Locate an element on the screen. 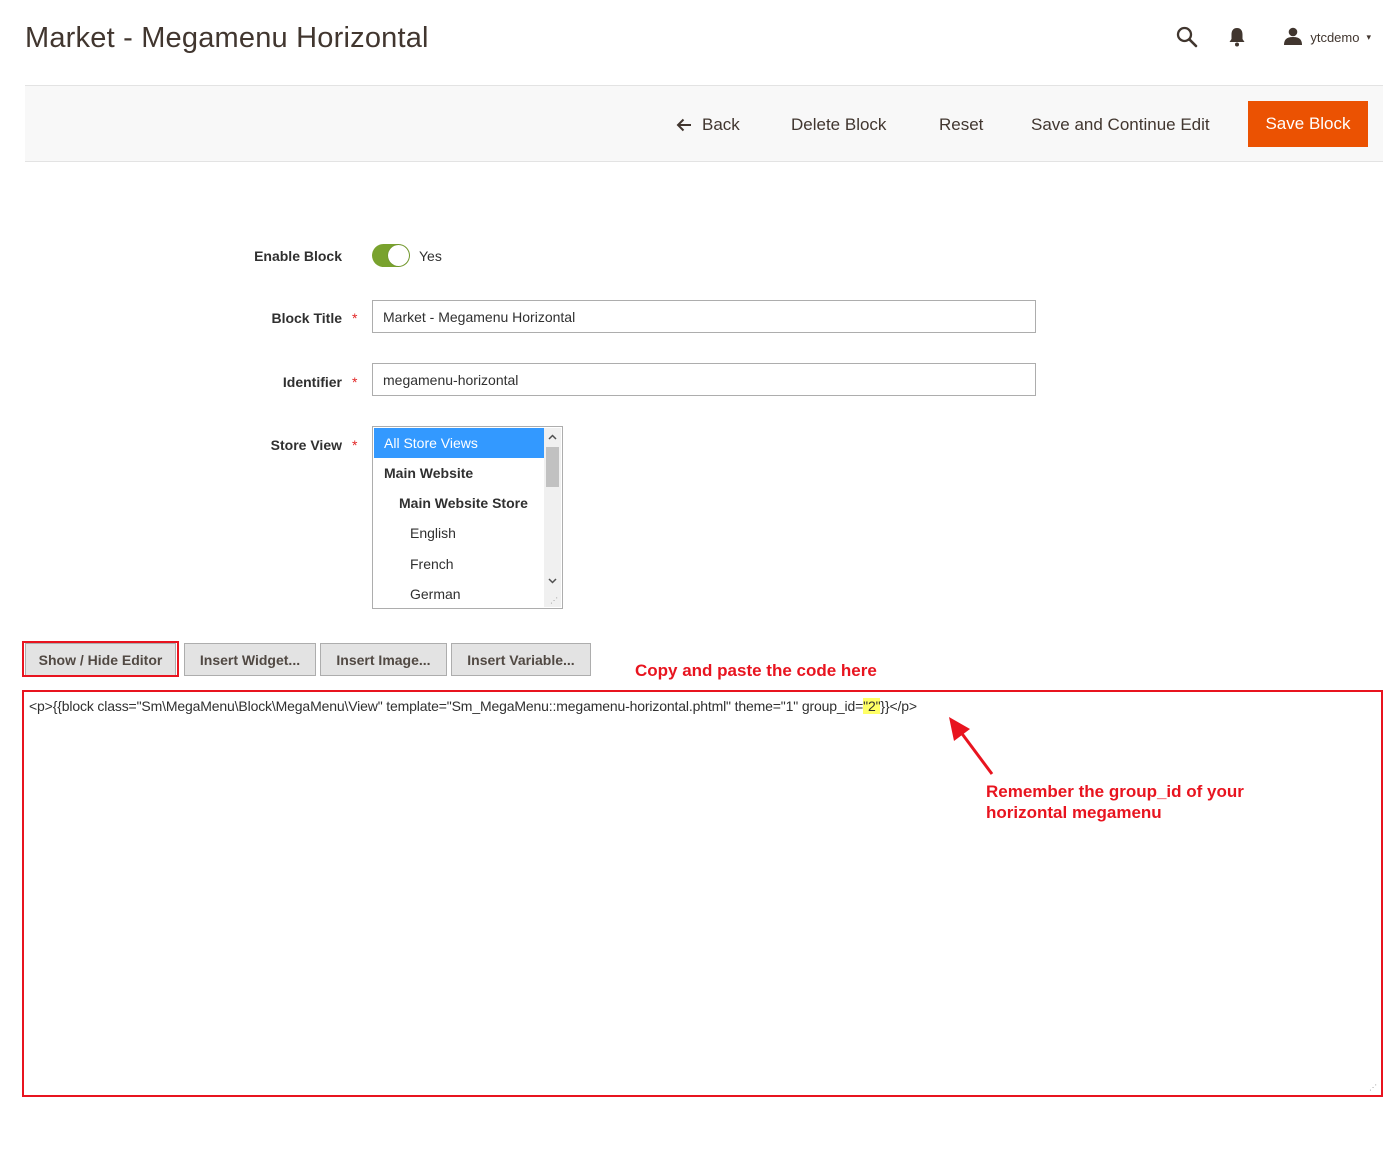 The height and width of the screenshot is (1154, 1393). code-part-after: }}</p> is located at coordinates (898, 706).